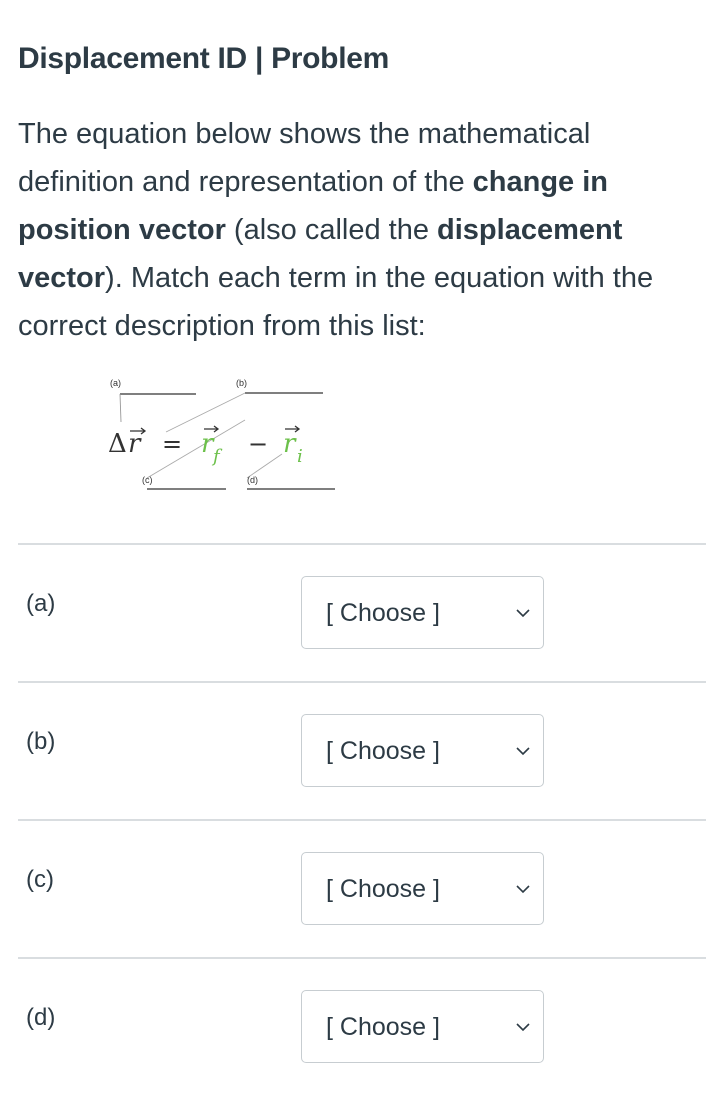 This screenshot has height=1100, width=706. What do you see at coordinates (258, 444) in the screenshot?
I see `minus-sign: −` at bounding box center [258, 444].